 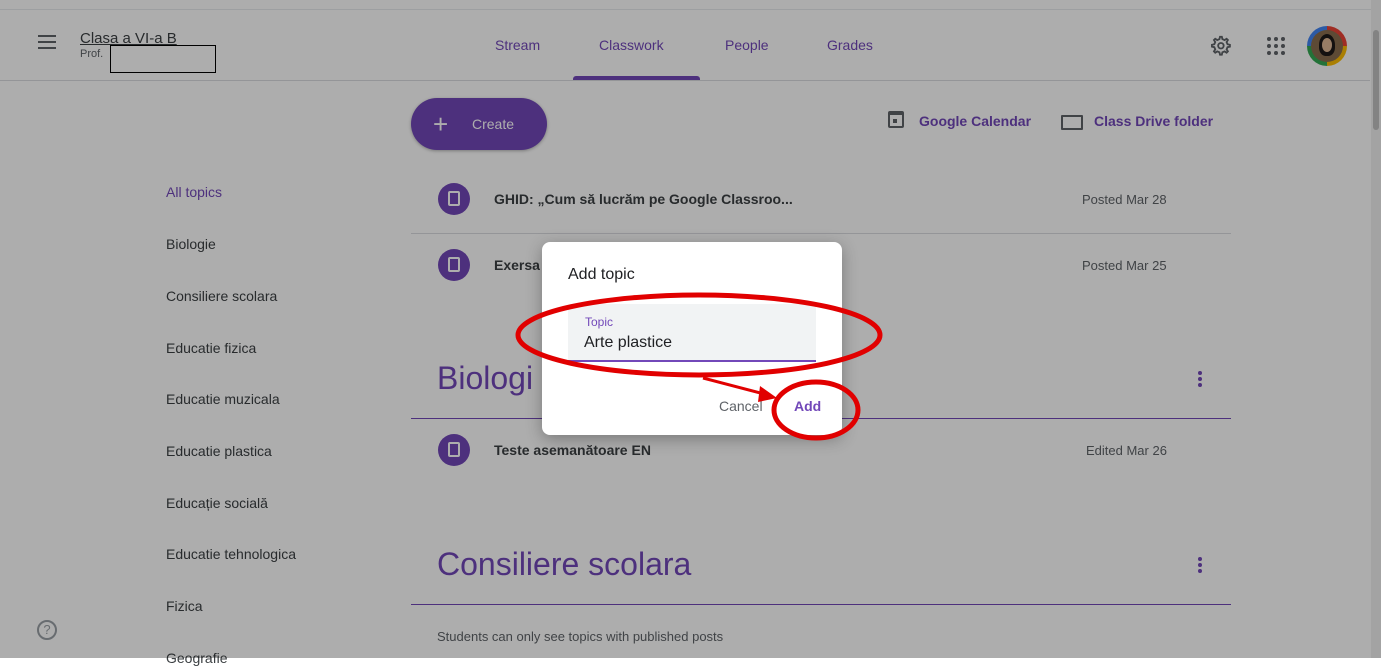 I want to click on cancel-button: Cancel, so click(x=741, y=406).